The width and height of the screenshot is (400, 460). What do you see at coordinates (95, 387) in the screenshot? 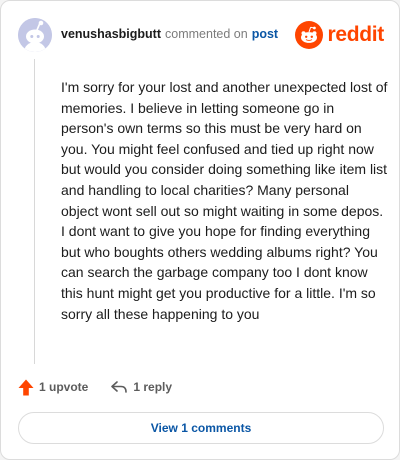
I see `comment-actions: 1 upvote 1 reply` at bounding box center [95, 387].